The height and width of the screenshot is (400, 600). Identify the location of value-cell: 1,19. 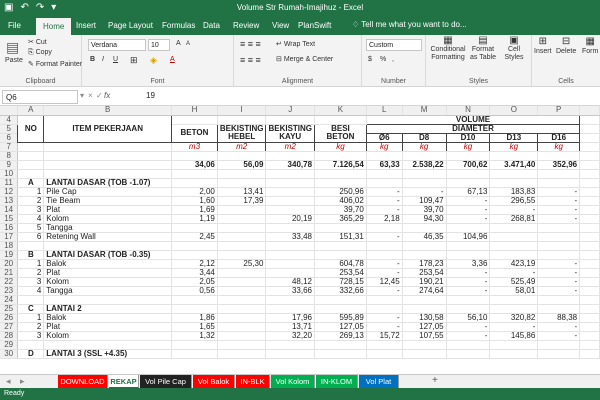
(194, 219).